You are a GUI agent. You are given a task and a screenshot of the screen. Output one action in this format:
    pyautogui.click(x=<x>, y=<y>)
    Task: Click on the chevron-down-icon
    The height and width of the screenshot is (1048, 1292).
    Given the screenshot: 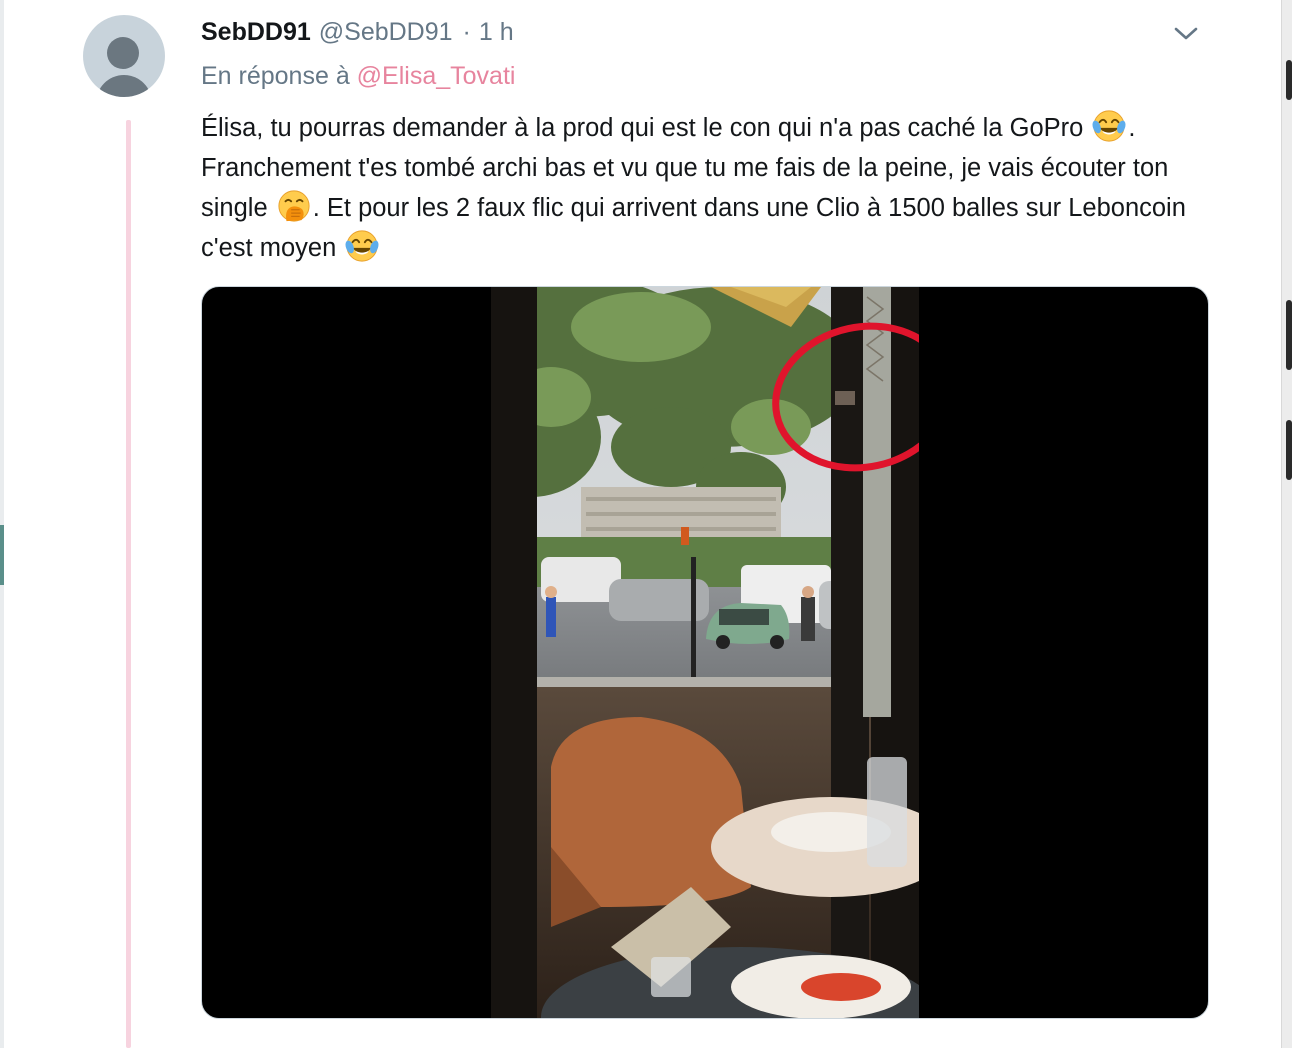 What is the action you would take?
    pyautogui.click(x=1186, y=34)
    